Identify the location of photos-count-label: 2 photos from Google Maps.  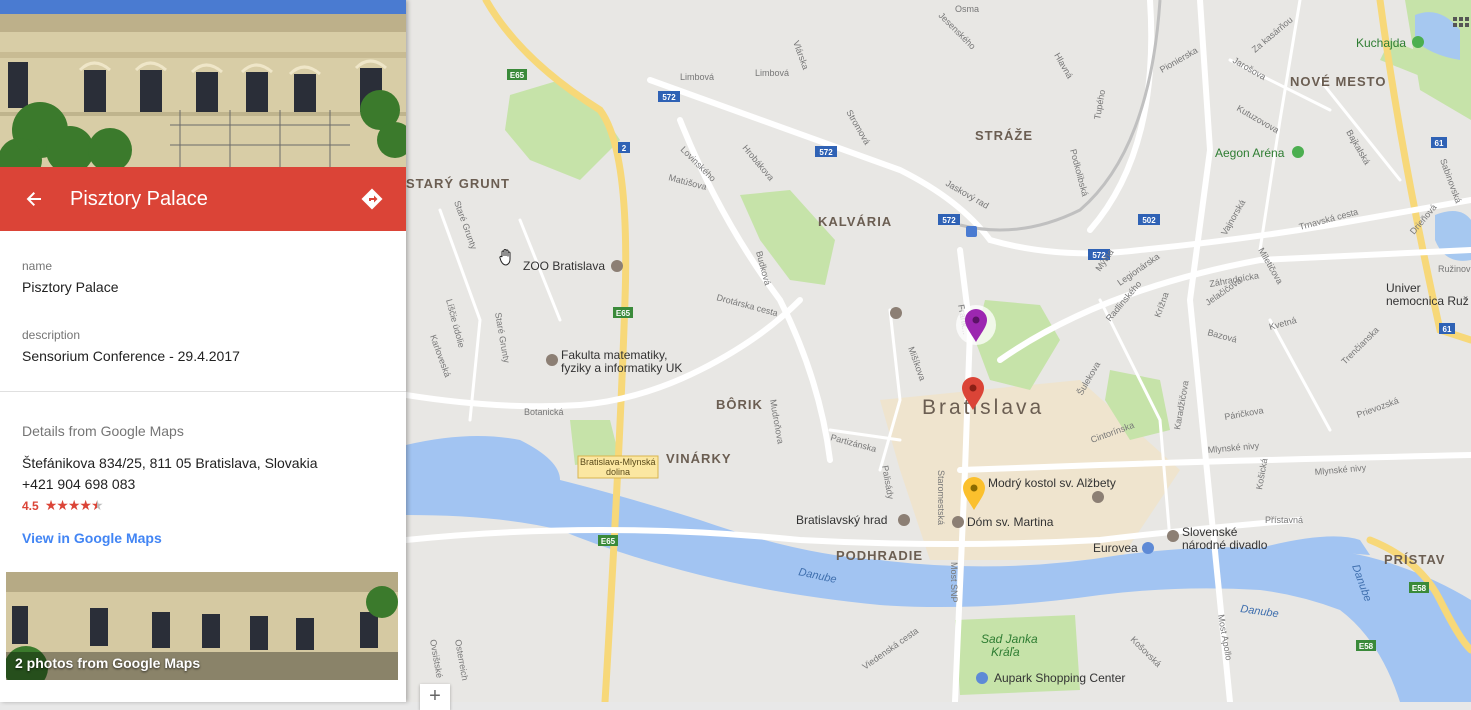
(108, 663).